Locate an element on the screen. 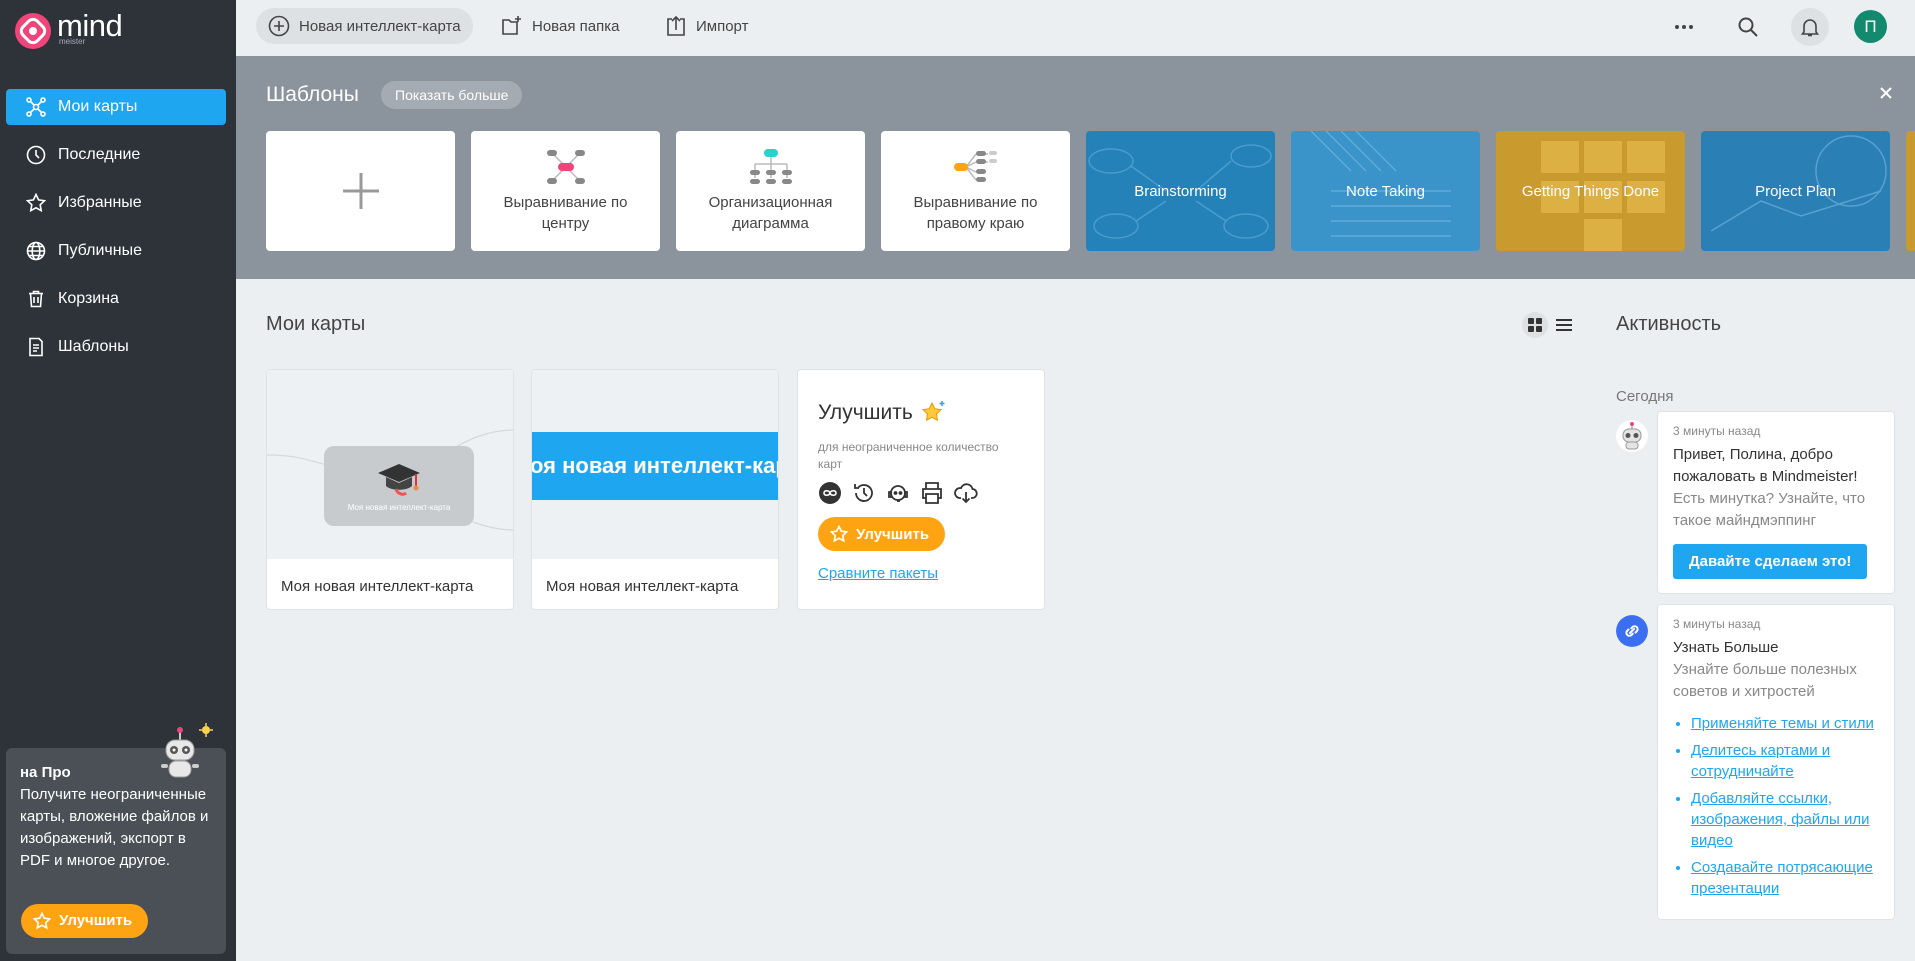 Image resolution: width=1915 pixels, height=961 pixels. template-next-partial is located at coordinates (1910, 191).